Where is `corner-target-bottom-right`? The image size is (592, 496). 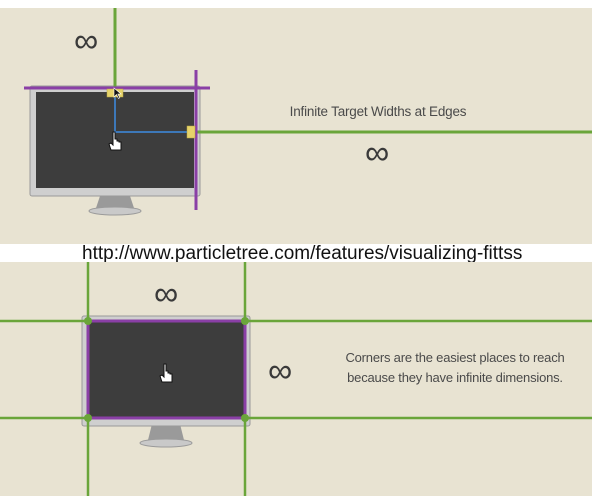
corner-target-bottom-right is located at coordinates (245, 418).